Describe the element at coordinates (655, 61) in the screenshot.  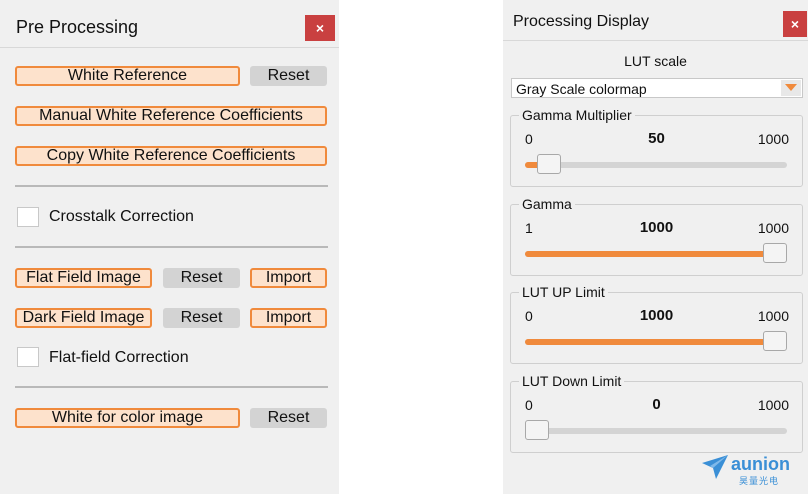
I see `lut-scale-label: LUT scale` at that location.